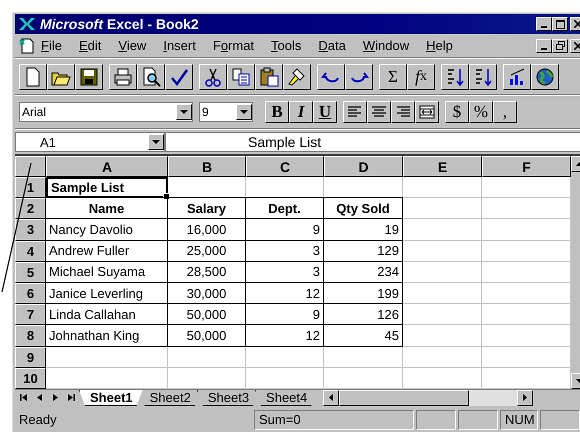 The image size is (580, 432). Describe the element at coordinates (30, 293) in the screenshot. I see `row-header: 6` at that location.